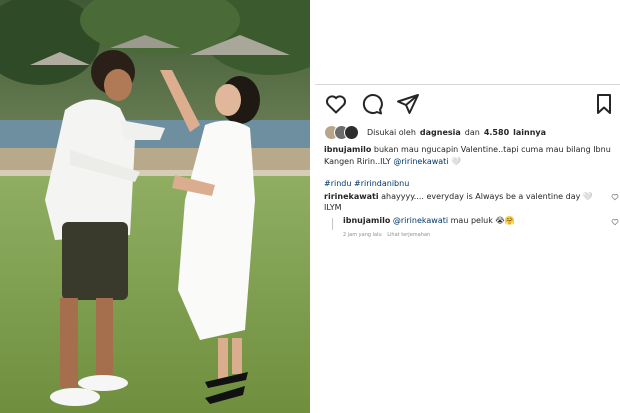  I want to click on translate-link: Lihat terjemahan, so click(408, 235).